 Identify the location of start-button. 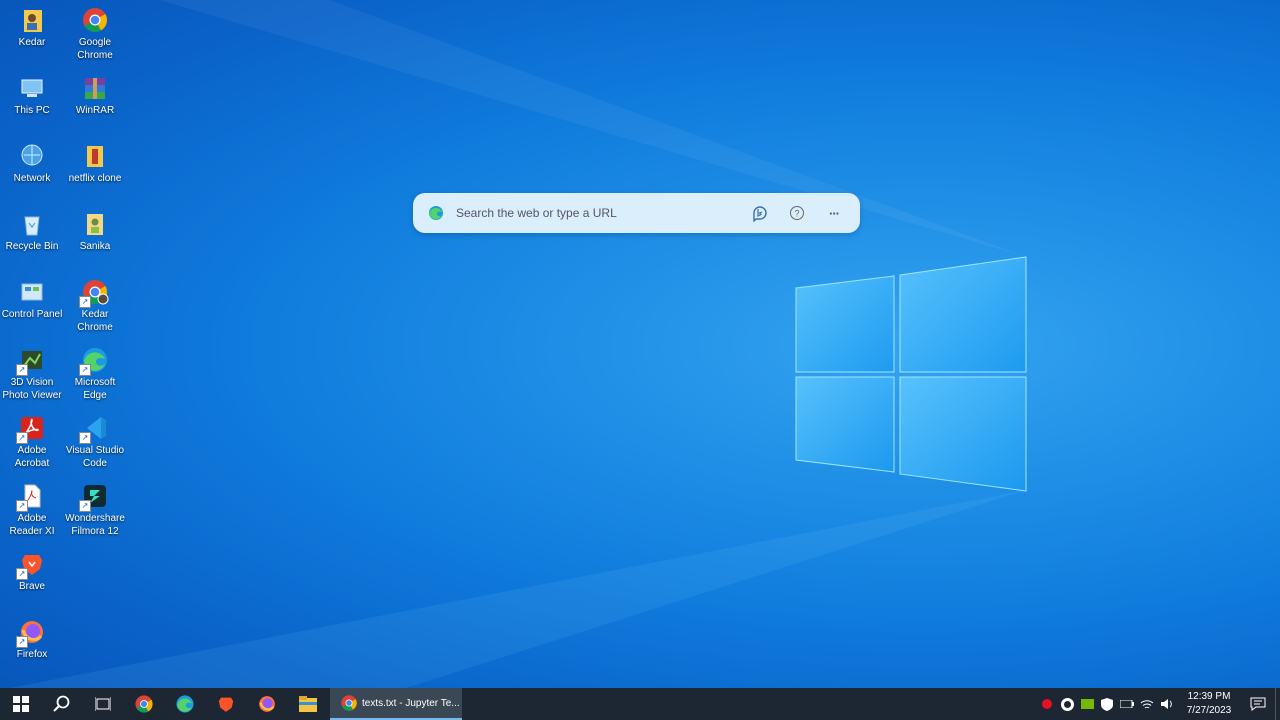
(20, 704).